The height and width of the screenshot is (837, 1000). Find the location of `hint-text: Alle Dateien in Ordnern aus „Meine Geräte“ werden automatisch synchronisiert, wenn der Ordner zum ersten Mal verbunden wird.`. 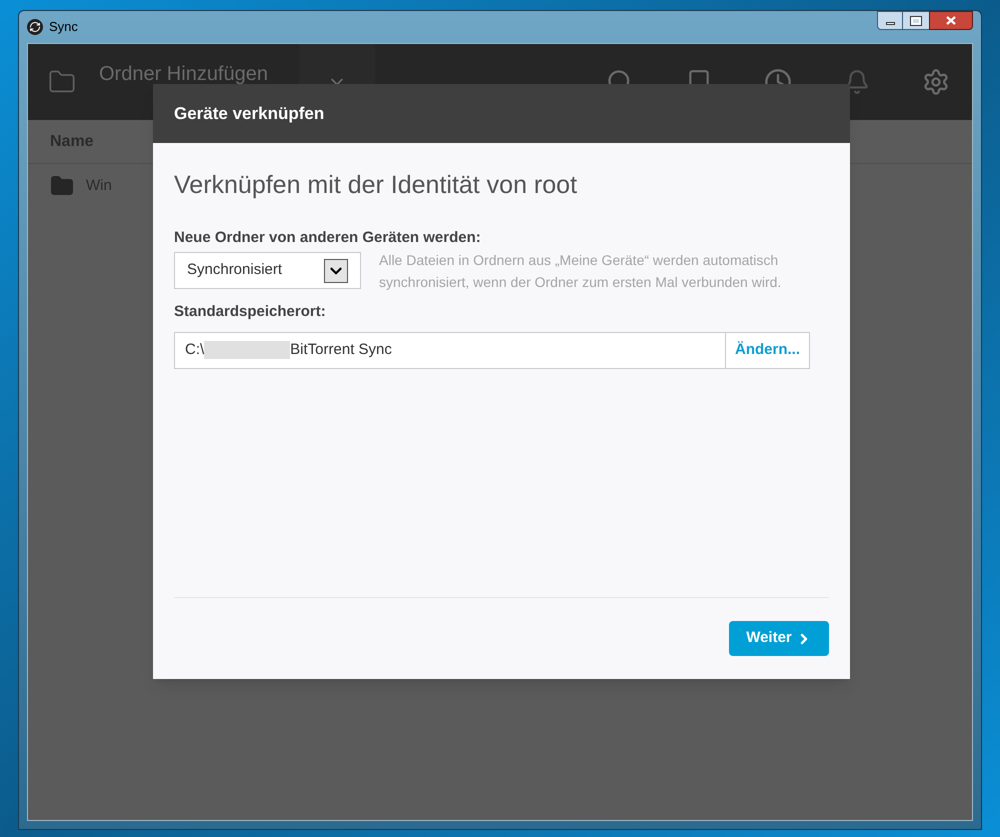

hint-text: Alle Dateien in Ordnern aus „Meine Geräte“ werden automatisch synchronisiert, wenn der Ordner zum ersten Mal verbunden wird. is located at coordinates (580, 271).